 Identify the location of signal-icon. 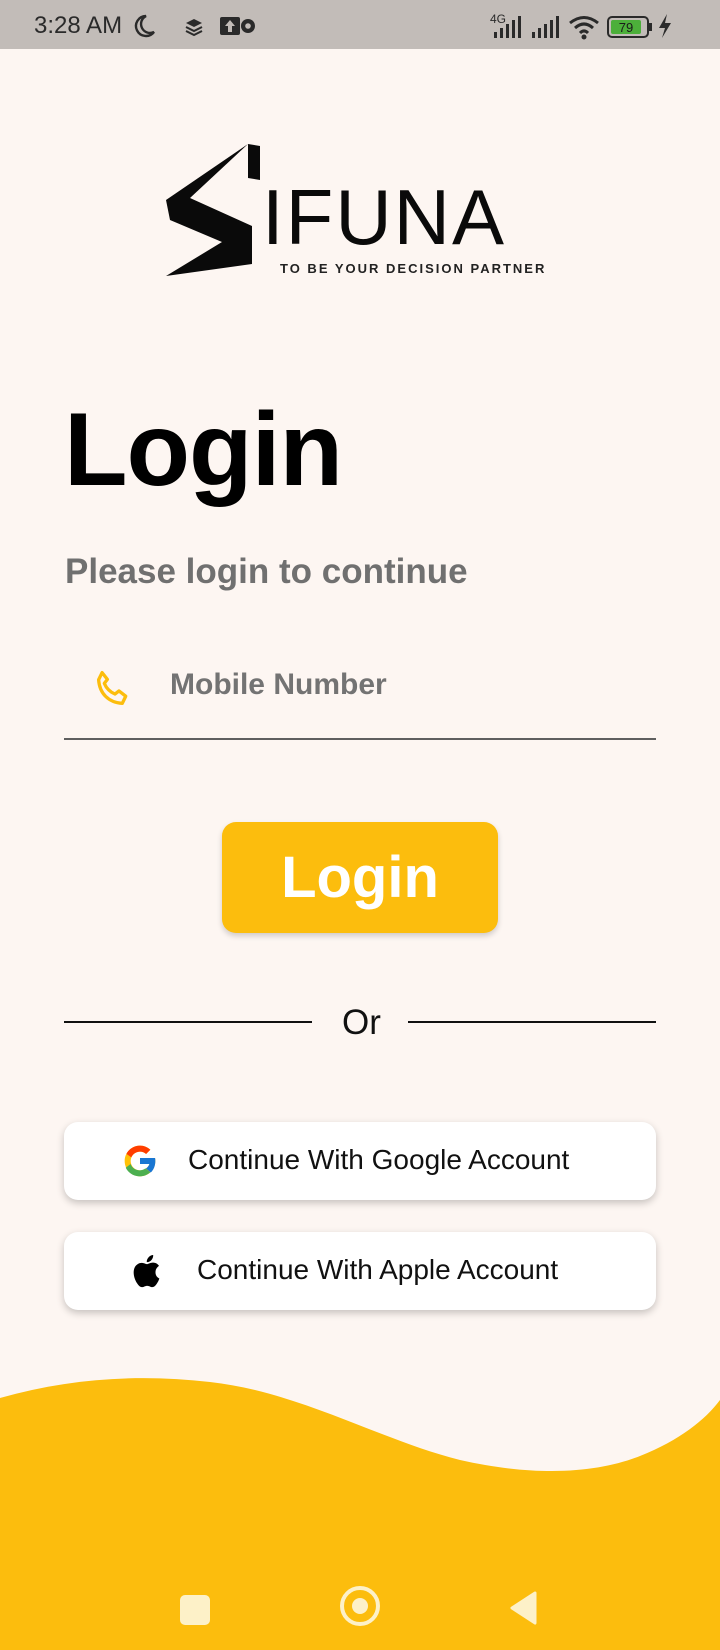
(545, 27).